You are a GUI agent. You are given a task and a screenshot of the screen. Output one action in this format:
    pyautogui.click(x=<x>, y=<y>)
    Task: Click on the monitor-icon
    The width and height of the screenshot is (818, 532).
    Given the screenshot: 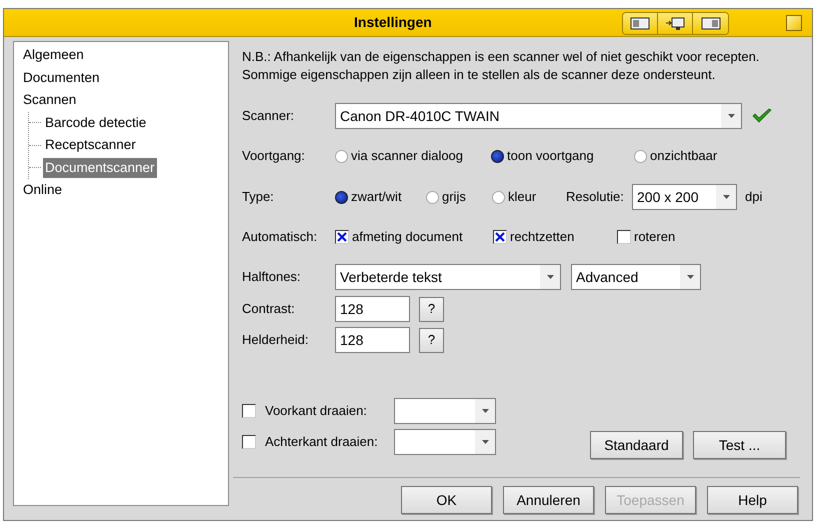 What is the action you would take?
    pyautogui.click(x=675, y=23)
    